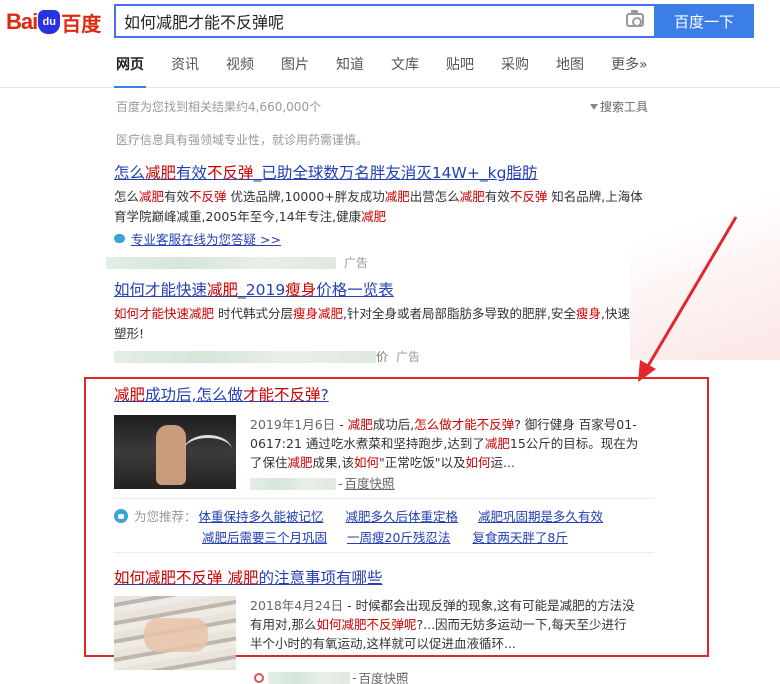 Image resolution: width=780 pixels, height=684 pixels. I want to click on ad-tag: 广告, so click(408, 357).